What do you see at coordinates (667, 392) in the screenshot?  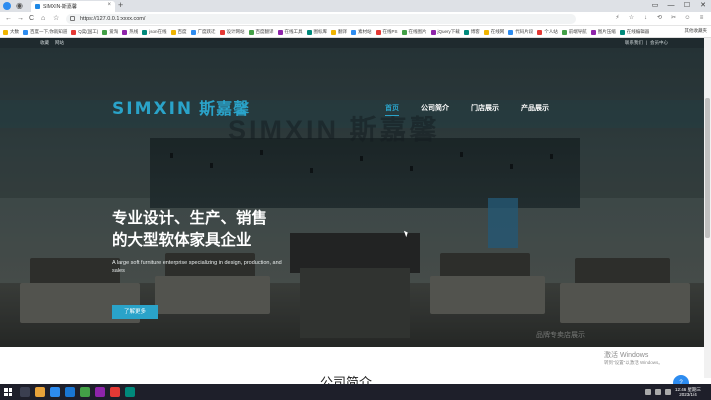 I see `input-method-icon` at bounding box center [667, 392].